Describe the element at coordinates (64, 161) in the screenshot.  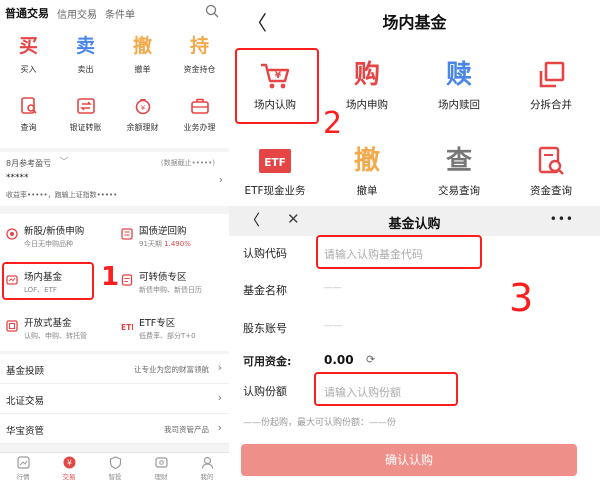
I see `chevron-down-icon: ﹀` at that location.